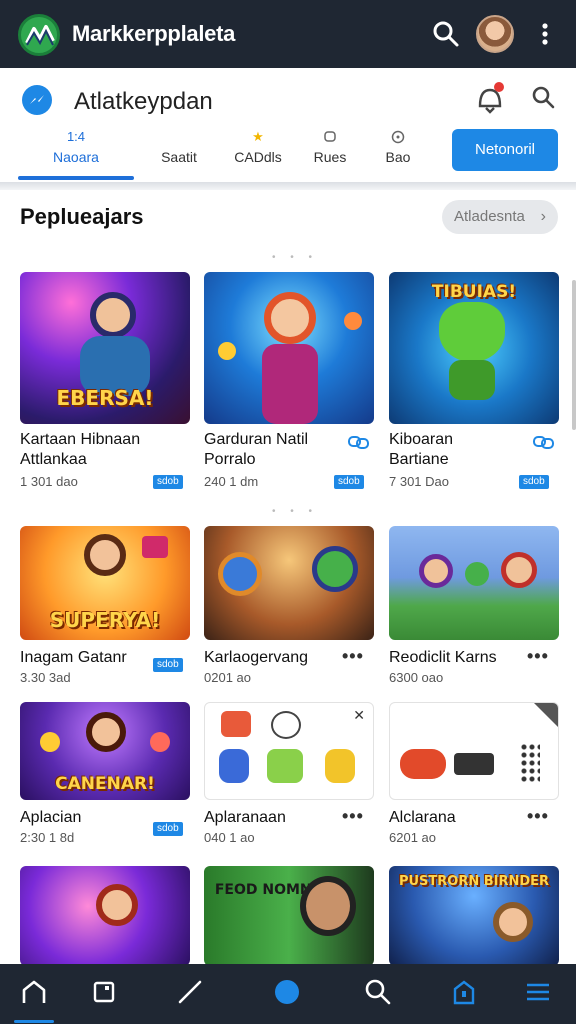  I want to click on pen-icon, so click(190, 992).